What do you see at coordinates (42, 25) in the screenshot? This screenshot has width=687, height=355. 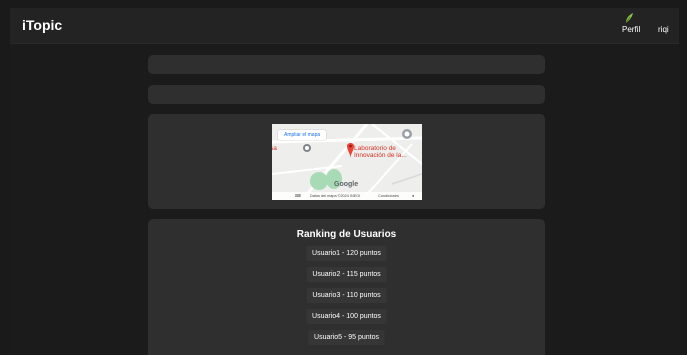 I see `brand-logo: iTopic` at bounding box center [42, 25].